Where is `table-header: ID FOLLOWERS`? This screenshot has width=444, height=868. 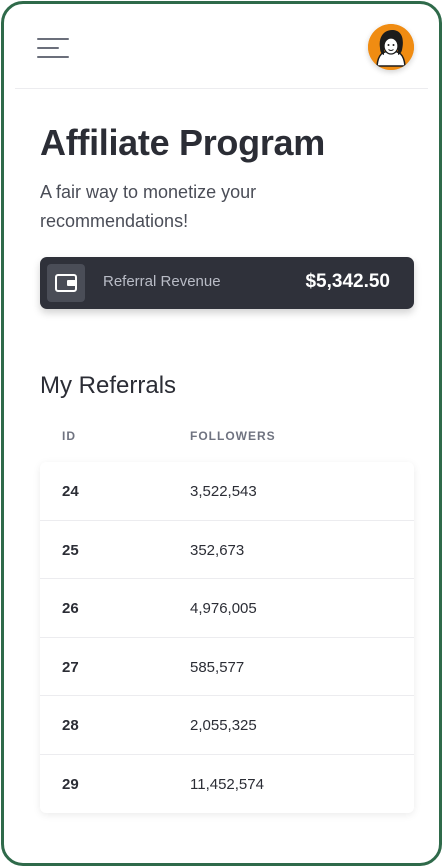 table-header: ID FOLLOWERS is located at coordinates (227, 439).